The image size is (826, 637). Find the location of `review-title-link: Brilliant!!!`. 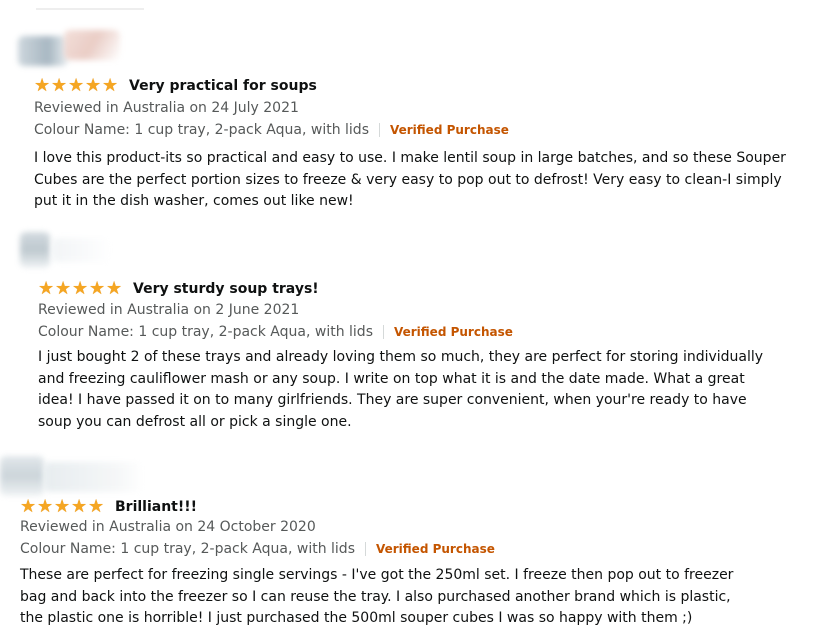

review-title-link: Brilliant!!! is located at coordinates (156, 507).